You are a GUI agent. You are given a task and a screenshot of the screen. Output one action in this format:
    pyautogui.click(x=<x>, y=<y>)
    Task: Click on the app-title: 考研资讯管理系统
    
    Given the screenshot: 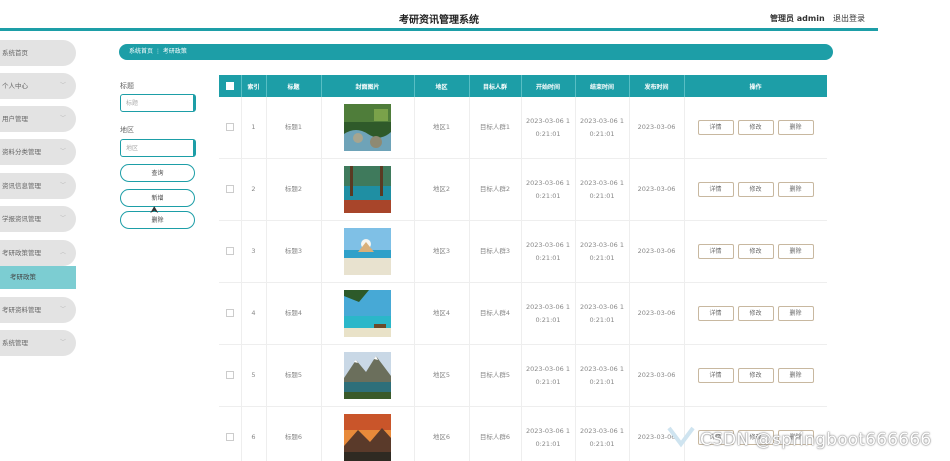 What is the action you would take?
    pyautogui.click(x=439, y=20)
    